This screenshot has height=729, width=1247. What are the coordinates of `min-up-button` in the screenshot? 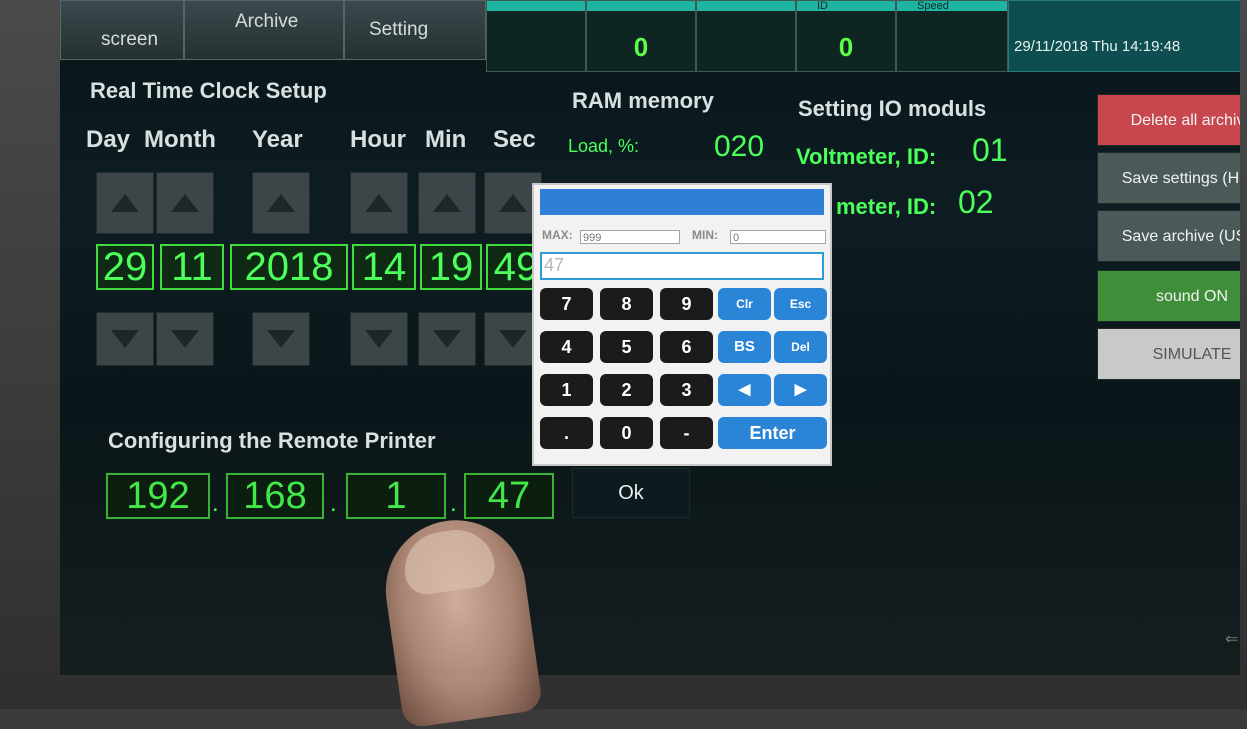 It's located at (447, 203).